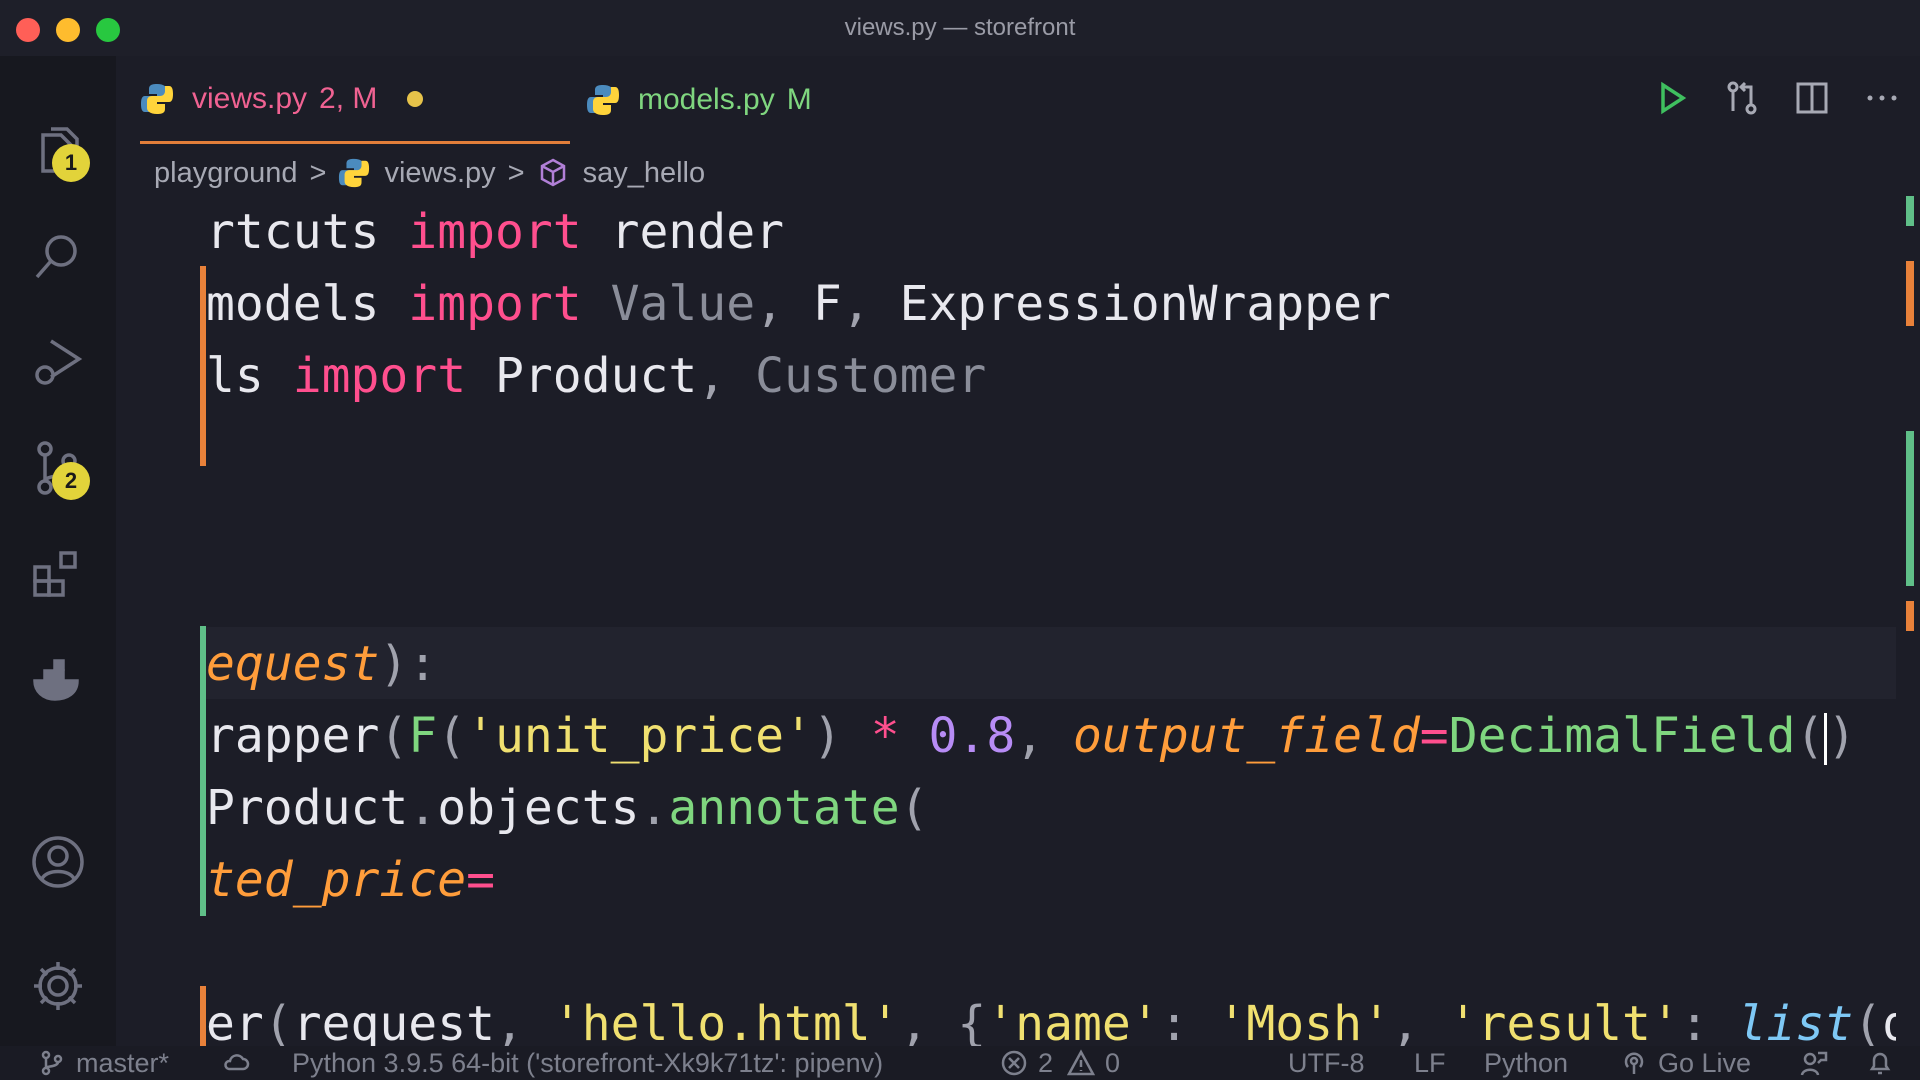 The height and width of the screenshot is (1080, 1920). Describe the element at coordinates (1880, 1063) in the screenshot. I see `bell-icon` at that location.